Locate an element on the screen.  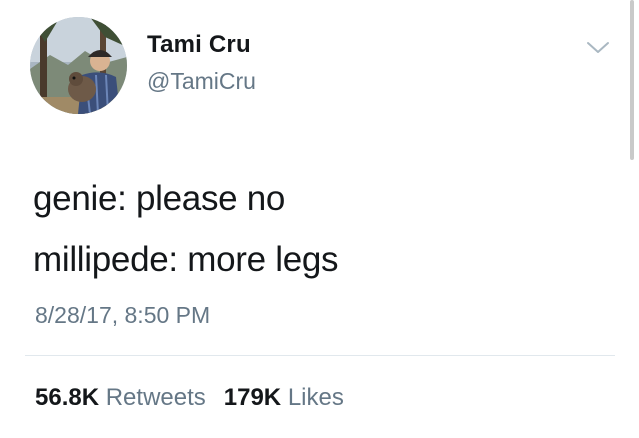
tweet-text-line: genie: please no is located at coordinates (159, 198).